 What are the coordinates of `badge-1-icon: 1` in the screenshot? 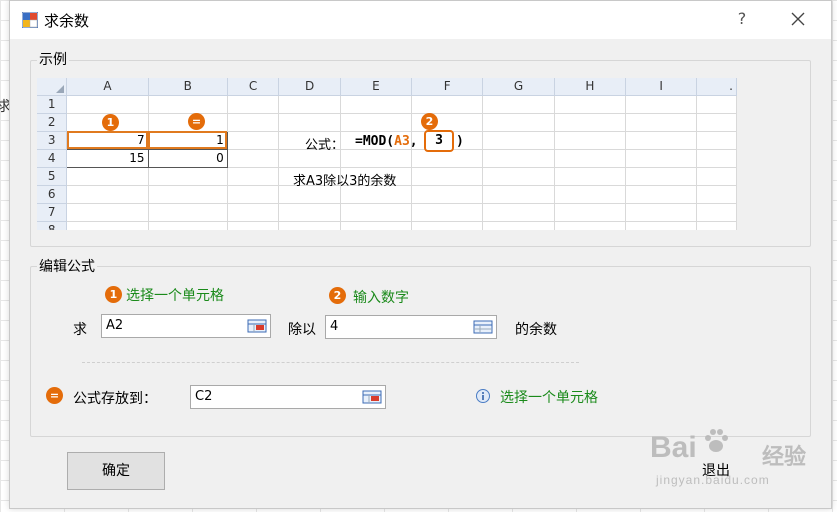 It's located at (110, 122).